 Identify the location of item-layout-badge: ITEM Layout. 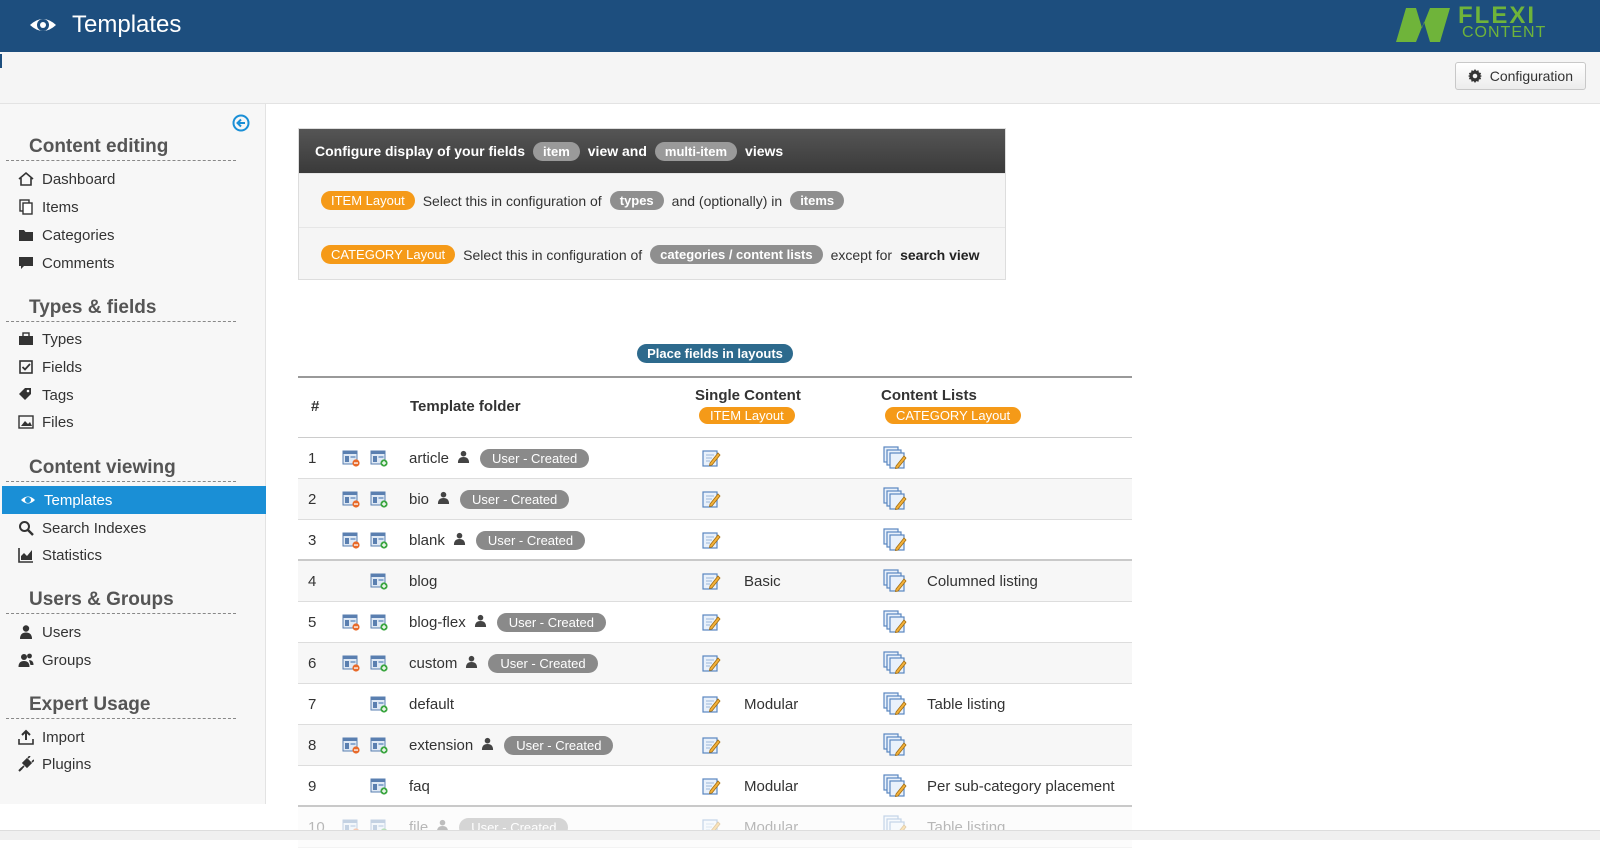
(747, 415).